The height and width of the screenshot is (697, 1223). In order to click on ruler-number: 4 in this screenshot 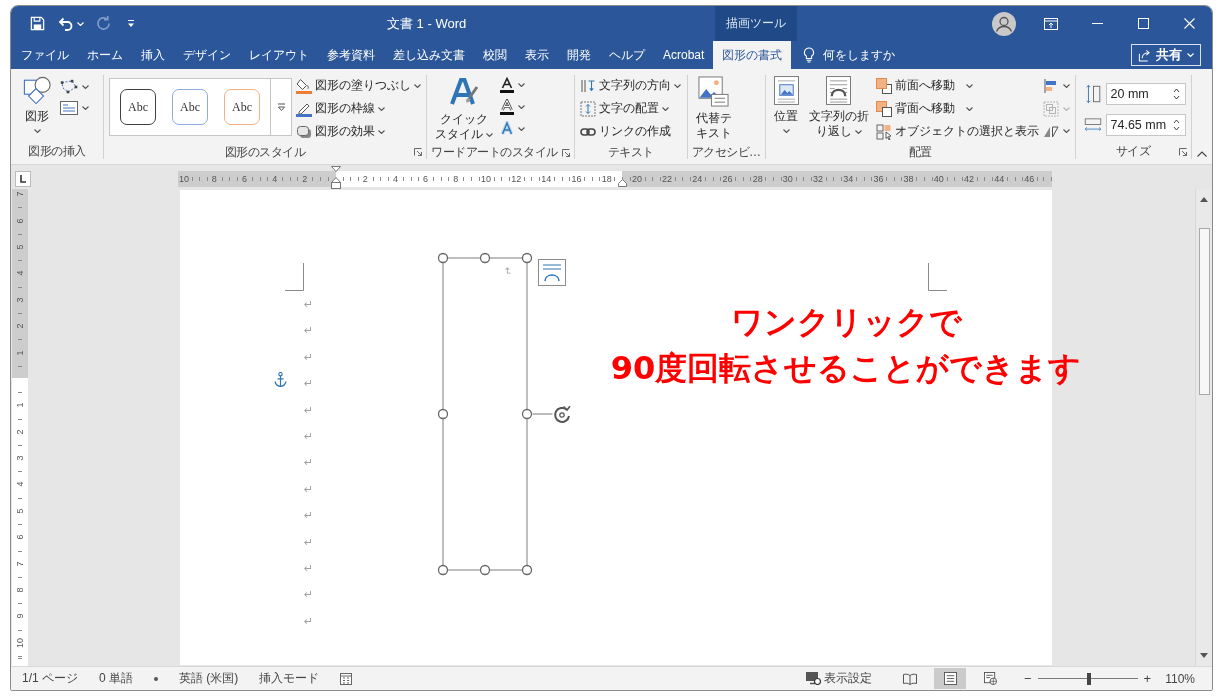, I will do `click(275, 179)`.